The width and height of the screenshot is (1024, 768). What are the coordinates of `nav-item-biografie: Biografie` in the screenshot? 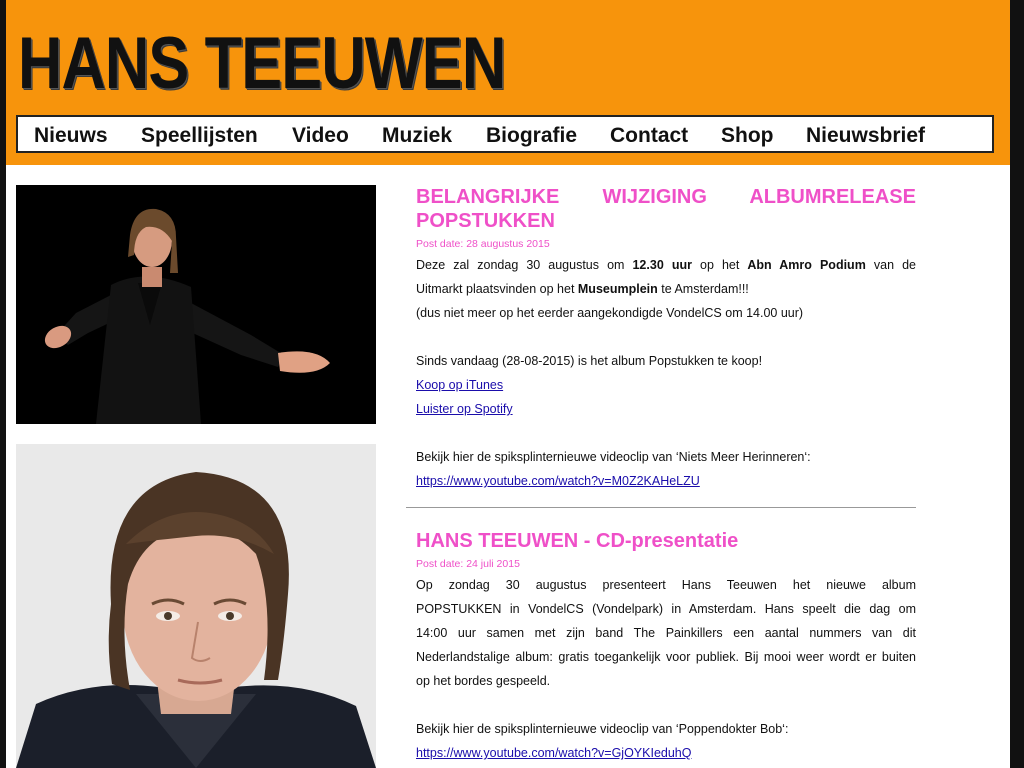 It's located at (531, 136).